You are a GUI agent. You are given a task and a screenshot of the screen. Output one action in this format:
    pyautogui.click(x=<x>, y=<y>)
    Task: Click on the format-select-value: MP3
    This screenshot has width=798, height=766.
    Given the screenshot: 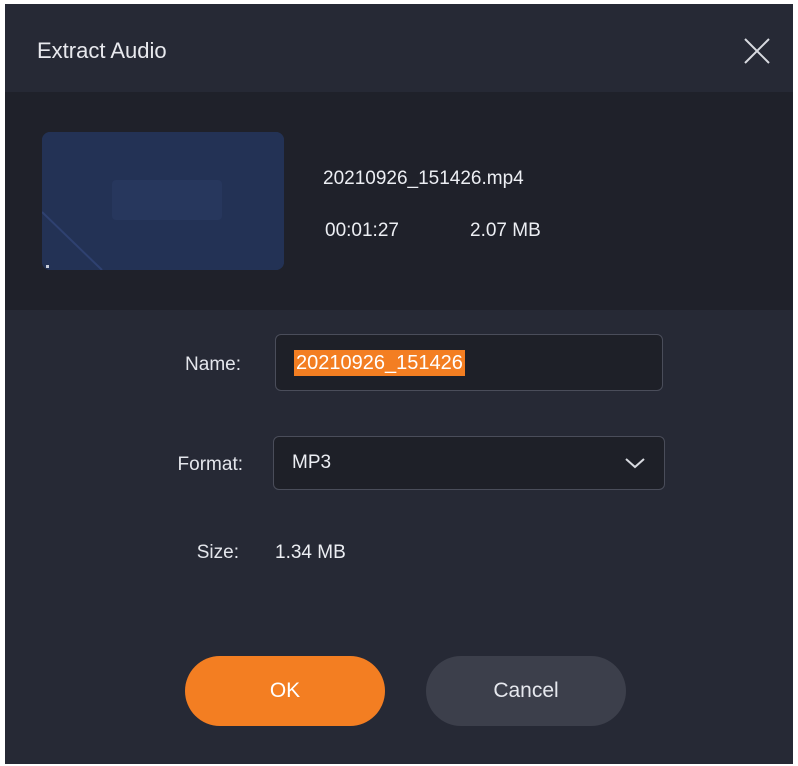 What is the action you would take?
    pyautogui.click(x=312, y=462)
    